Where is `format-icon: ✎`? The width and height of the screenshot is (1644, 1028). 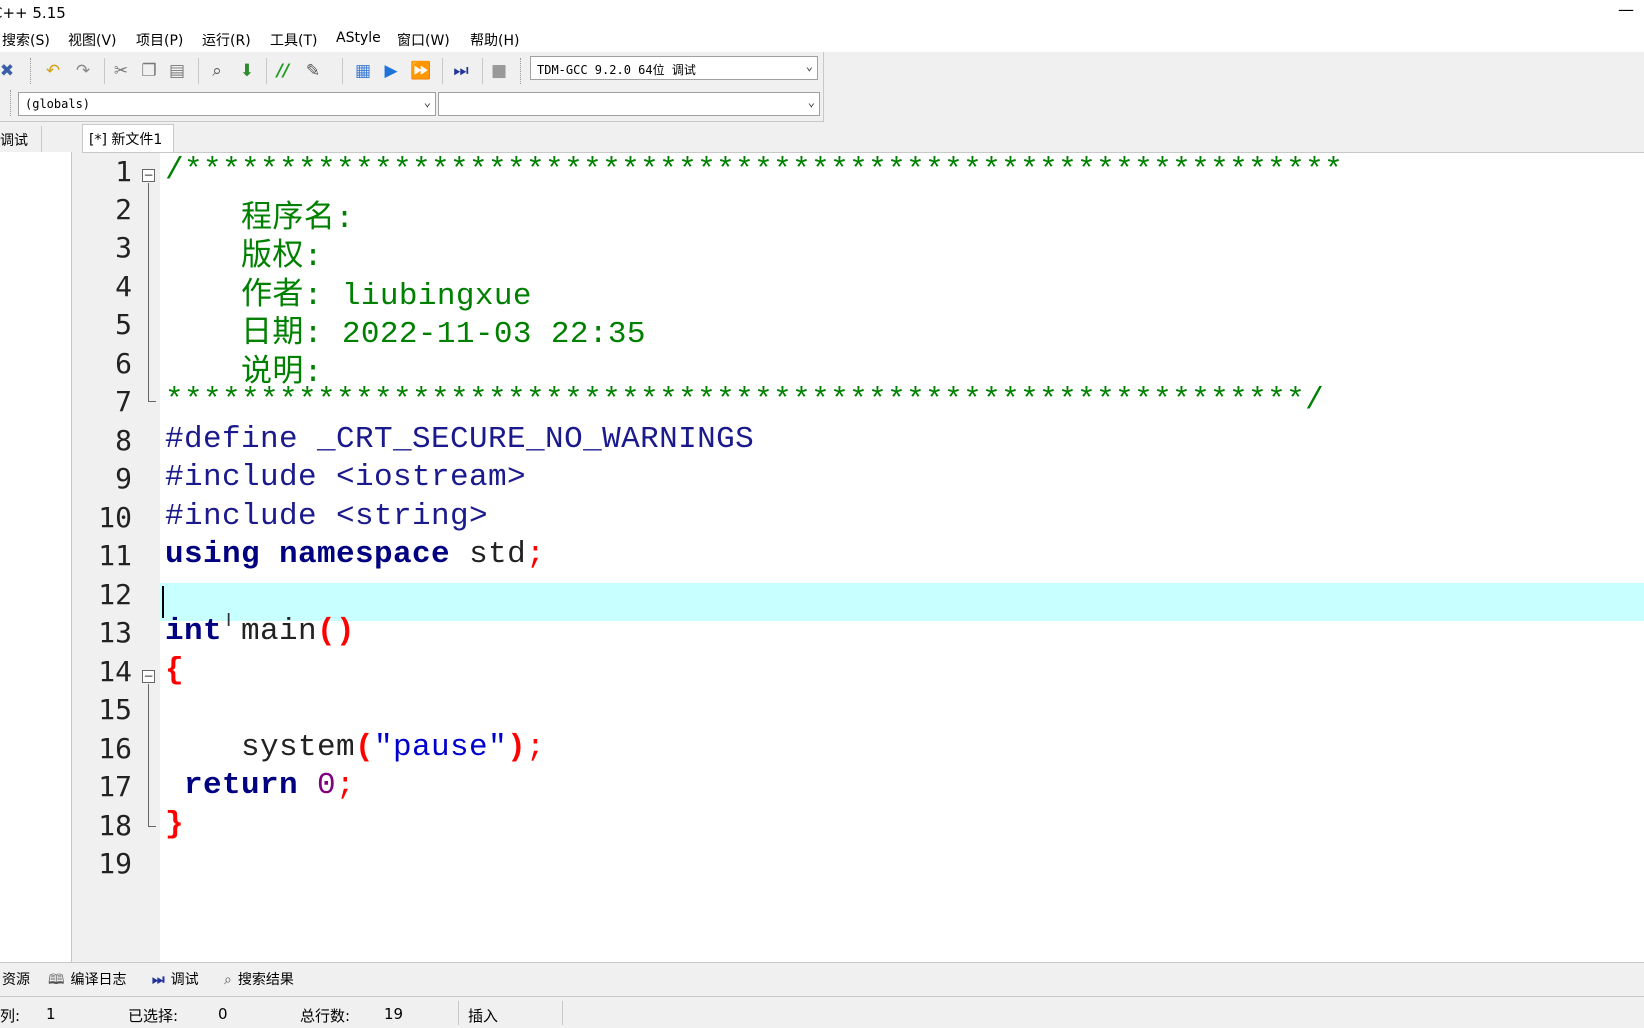 format-icon: ✎ is located at coordinates (313, 71).